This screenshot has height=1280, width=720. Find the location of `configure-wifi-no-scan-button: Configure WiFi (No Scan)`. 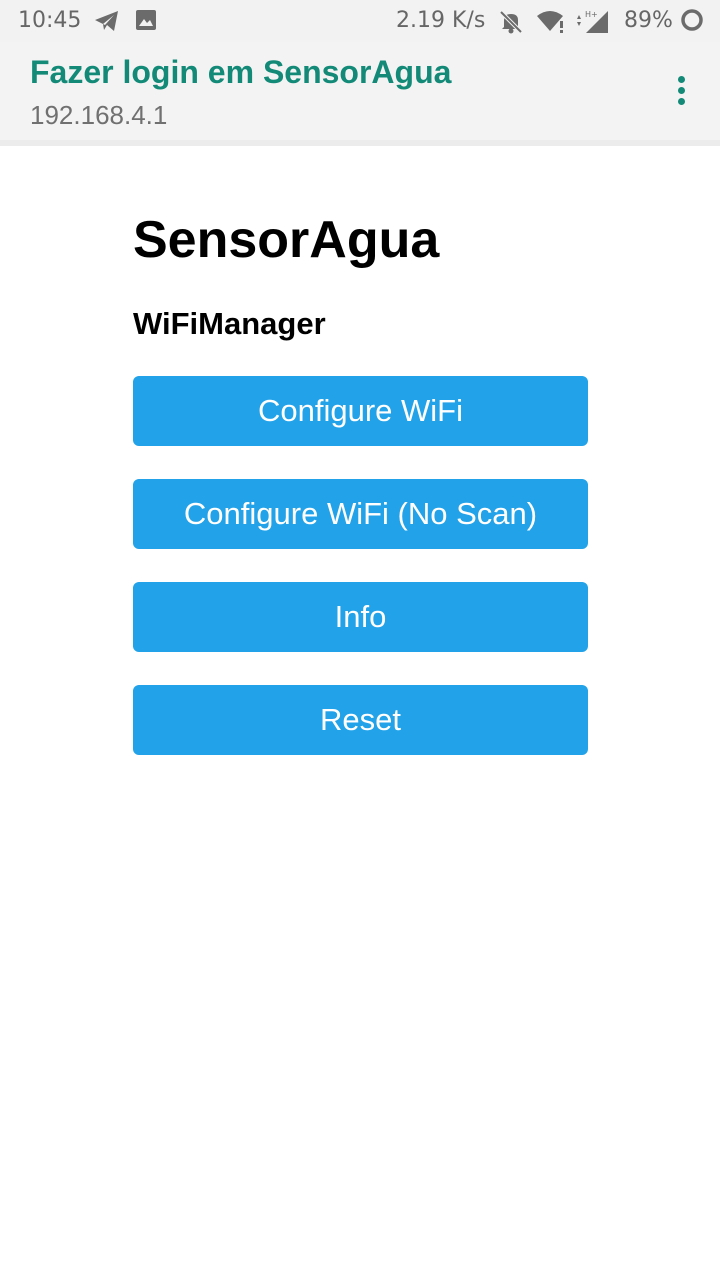

configure-wifi-no-scan-button: Configure WiFi (No Scan) is located at coordinates (360, 514).